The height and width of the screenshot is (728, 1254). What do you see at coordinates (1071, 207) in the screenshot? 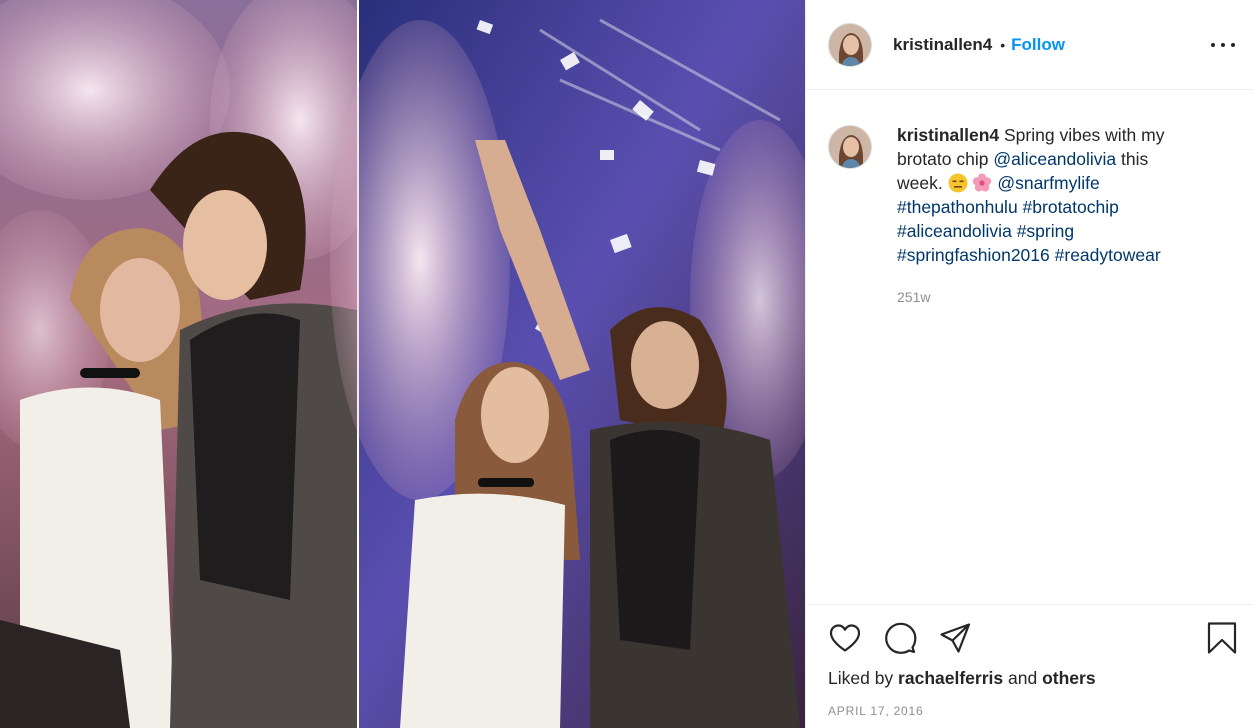
I see `hashtag-link: #brotatochip` at bounding box center [1071, 207].